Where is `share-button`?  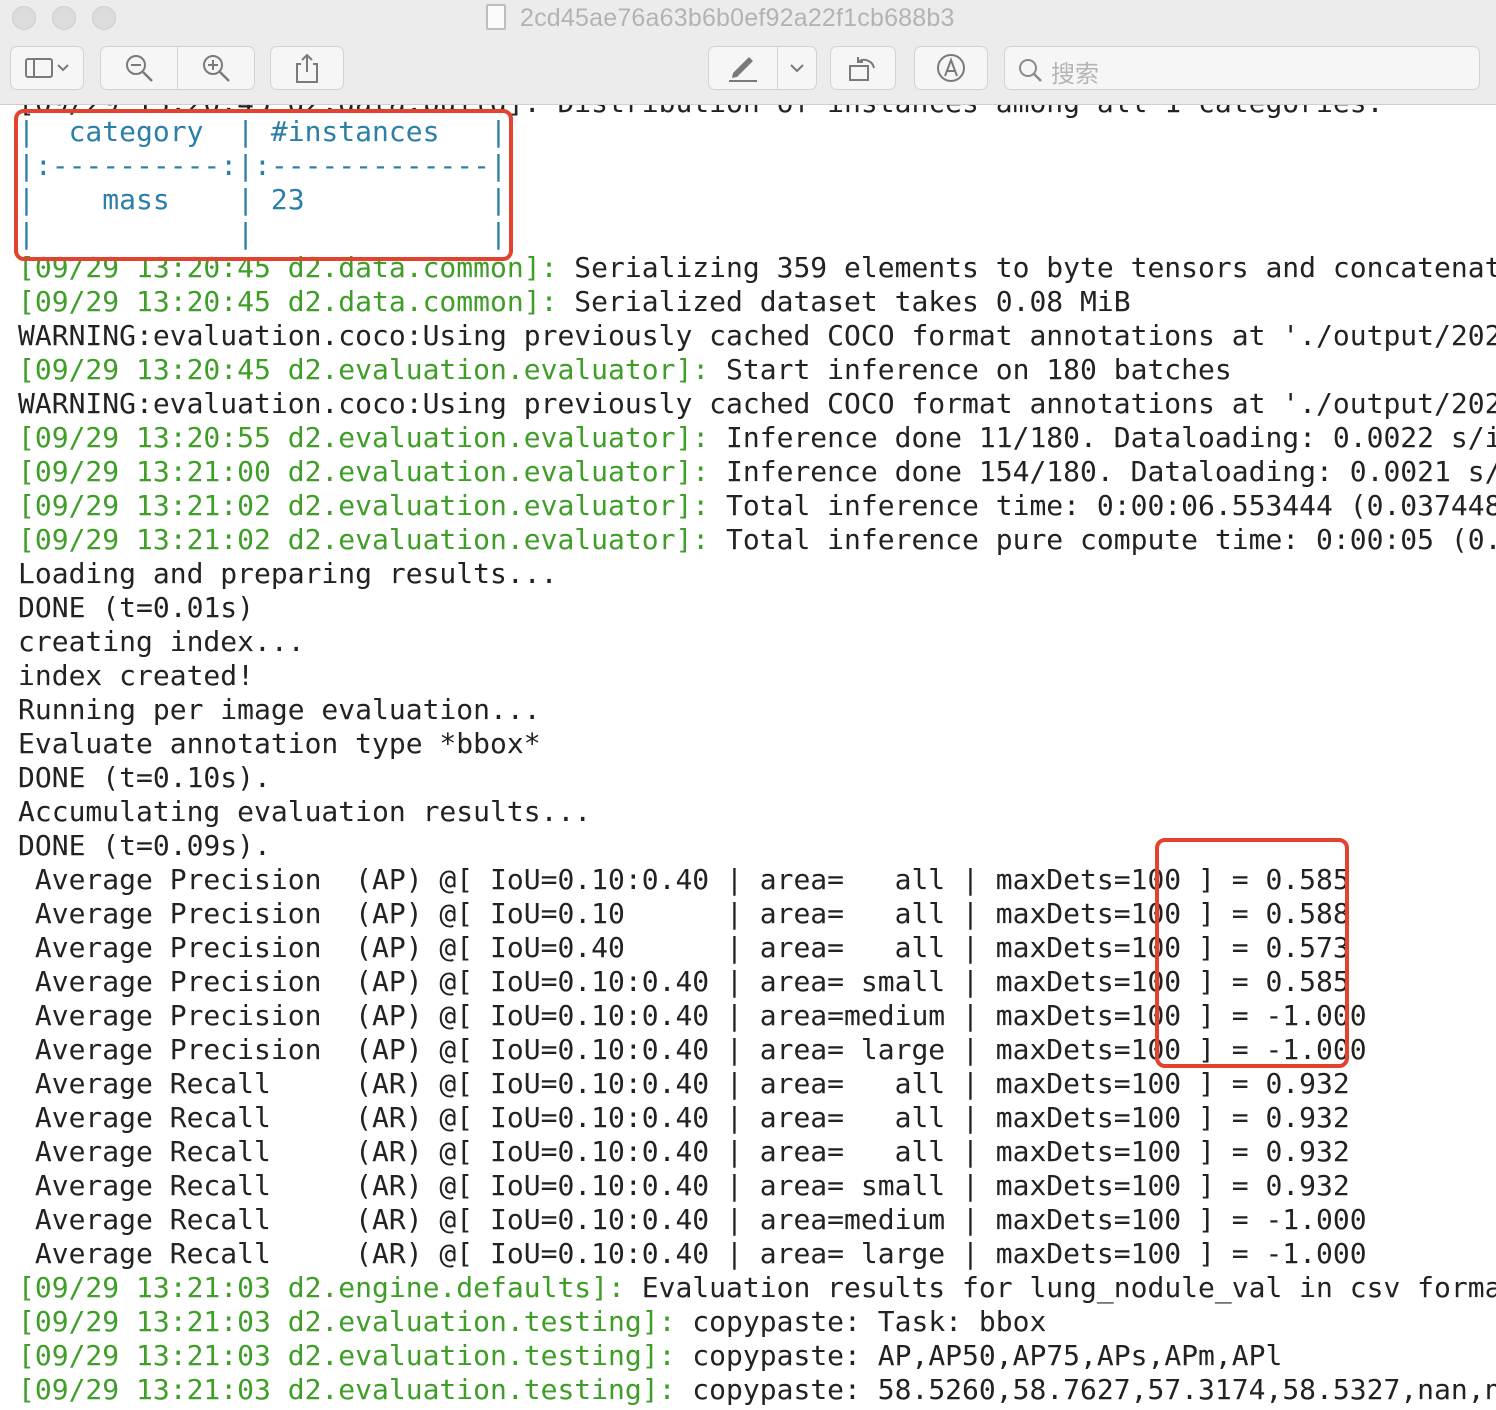 share-button is located at coordinates (307, 68).